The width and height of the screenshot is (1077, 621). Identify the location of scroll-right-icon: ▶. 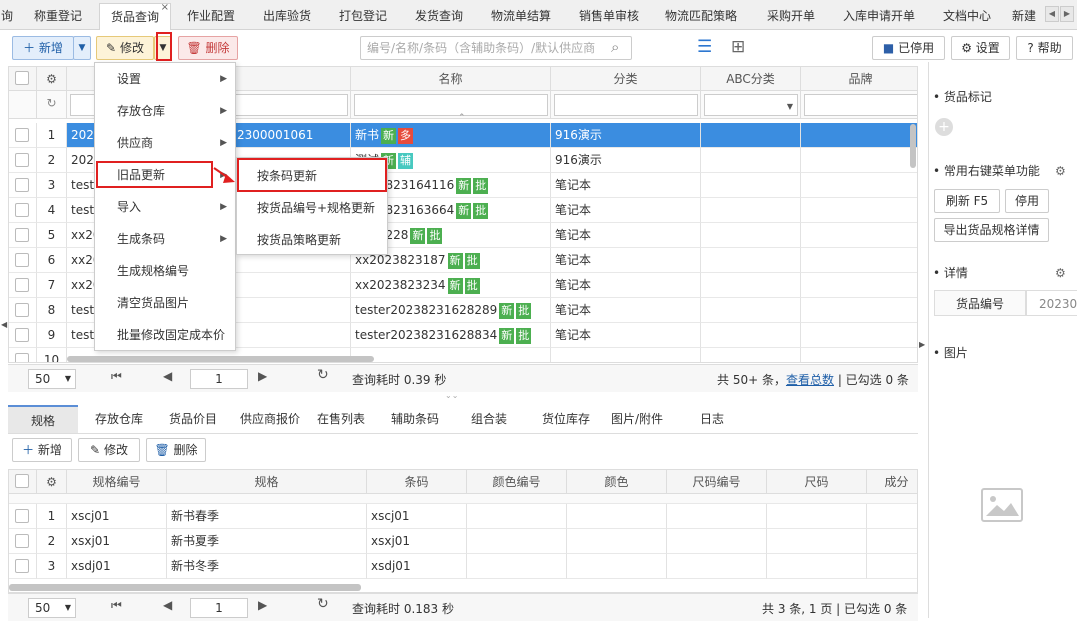
(1067, 14).